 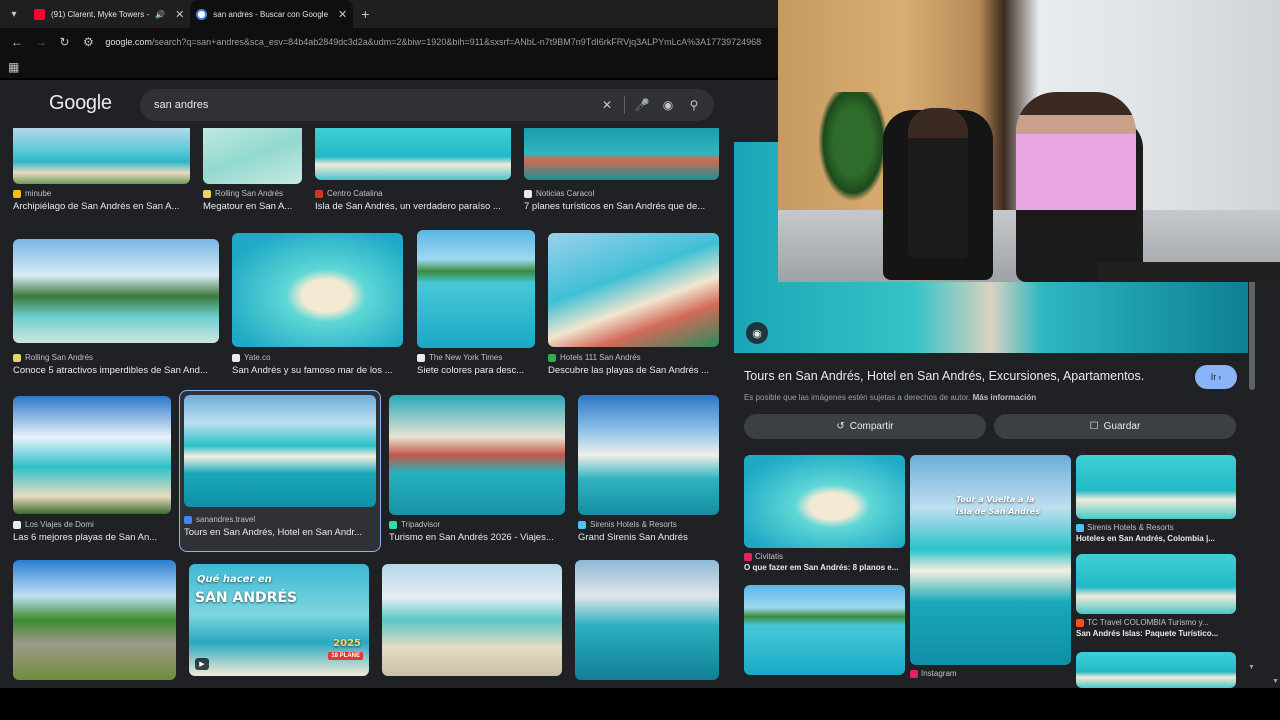 I want to click on forward-arrow-icon: →, so click(x=41, y=42).